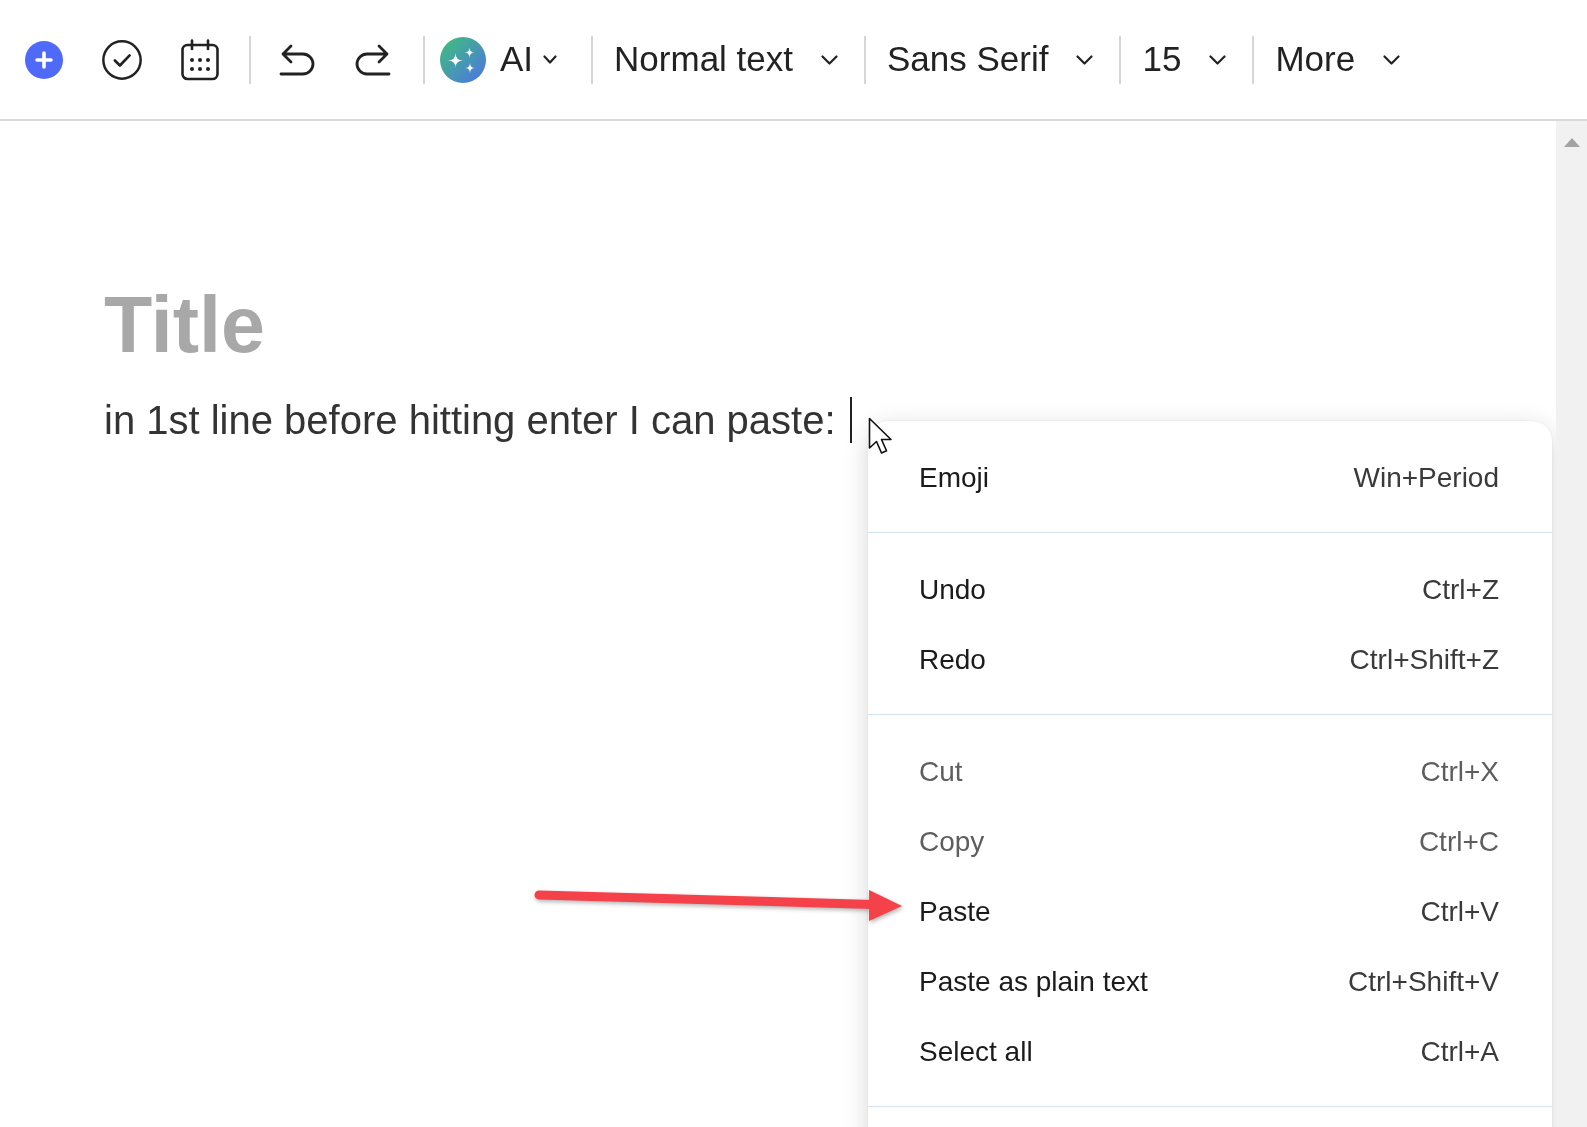  Describe the element at coordinates (1210, 912) in the screenshot. I see `menu-item: Paste Ctrl+V` at that location.